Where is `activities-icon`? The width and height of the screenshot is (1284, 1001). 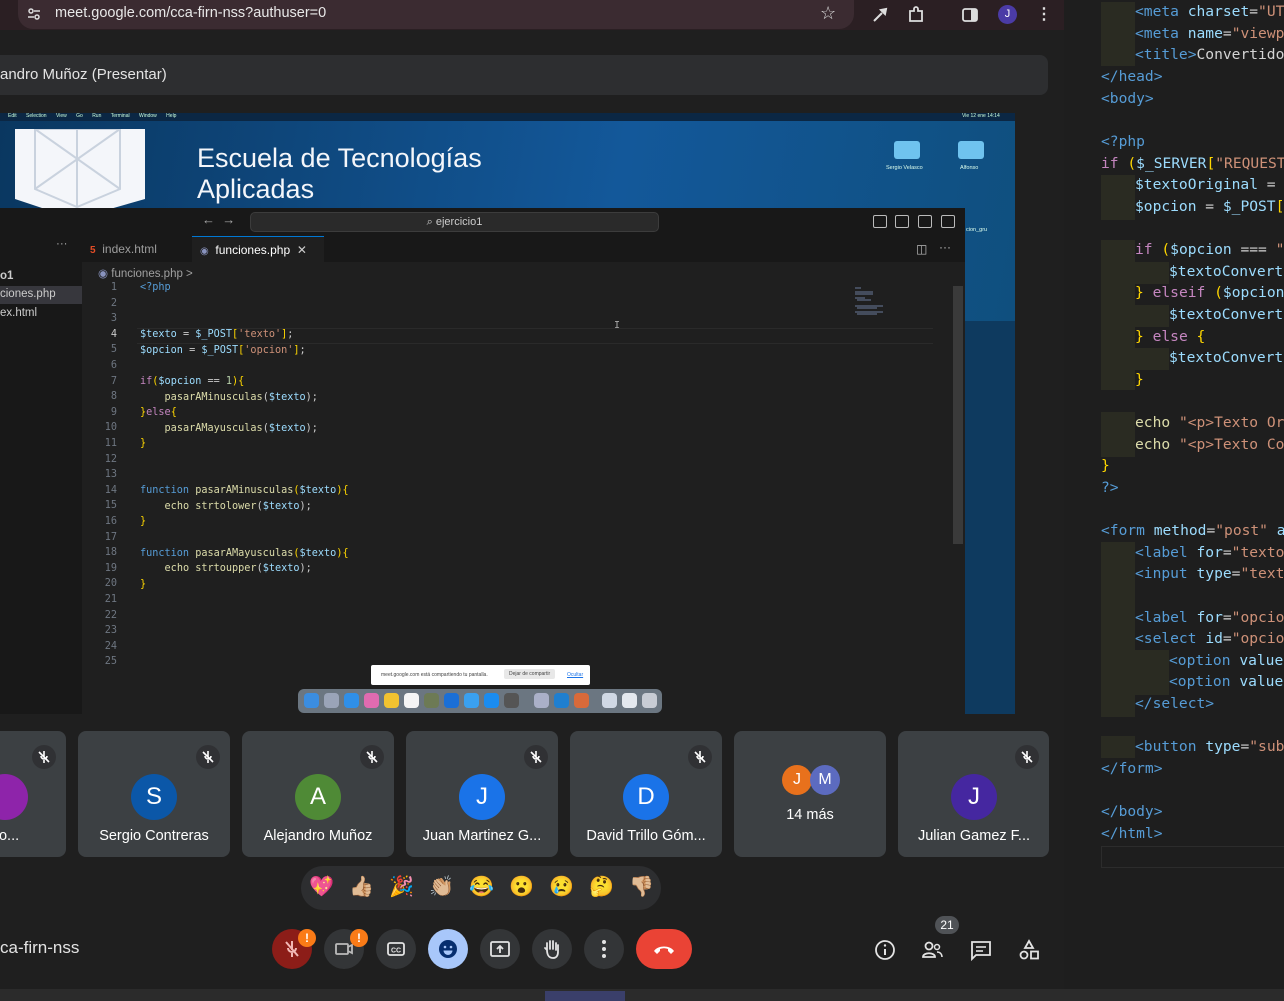
activities-icon is located at coordinates (1029, 950).